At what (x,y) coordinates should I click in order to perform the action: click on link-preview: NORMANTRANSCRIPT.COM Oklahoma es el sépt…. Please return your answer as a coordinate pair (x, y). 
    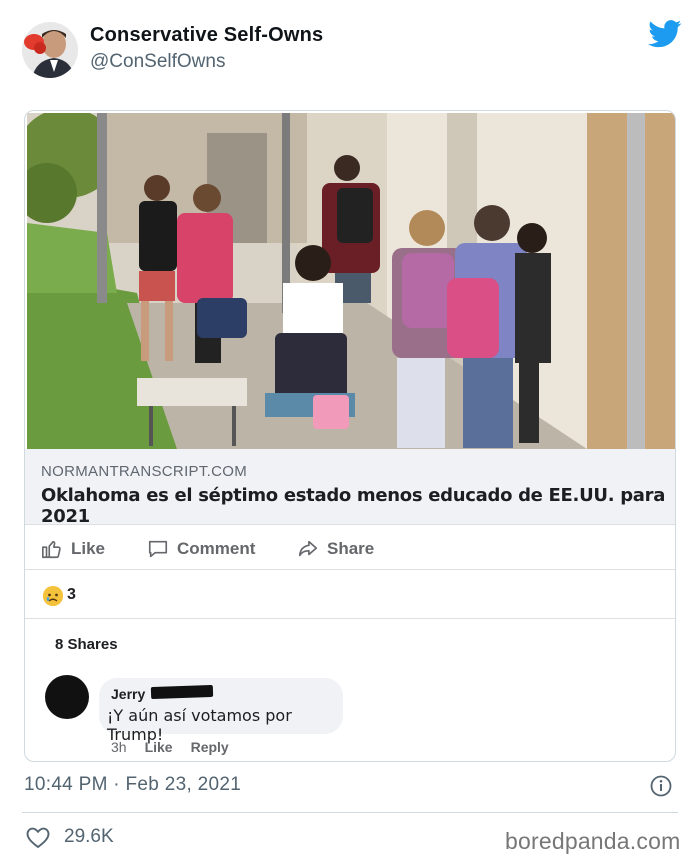
    Looking at the image, I should click on (350, 488).